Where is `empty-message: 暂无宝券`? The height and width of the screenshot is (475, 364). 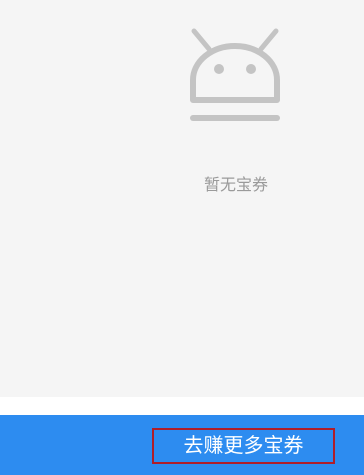 empty-message: 暂无宝券 is located at coordinates (235, 184).